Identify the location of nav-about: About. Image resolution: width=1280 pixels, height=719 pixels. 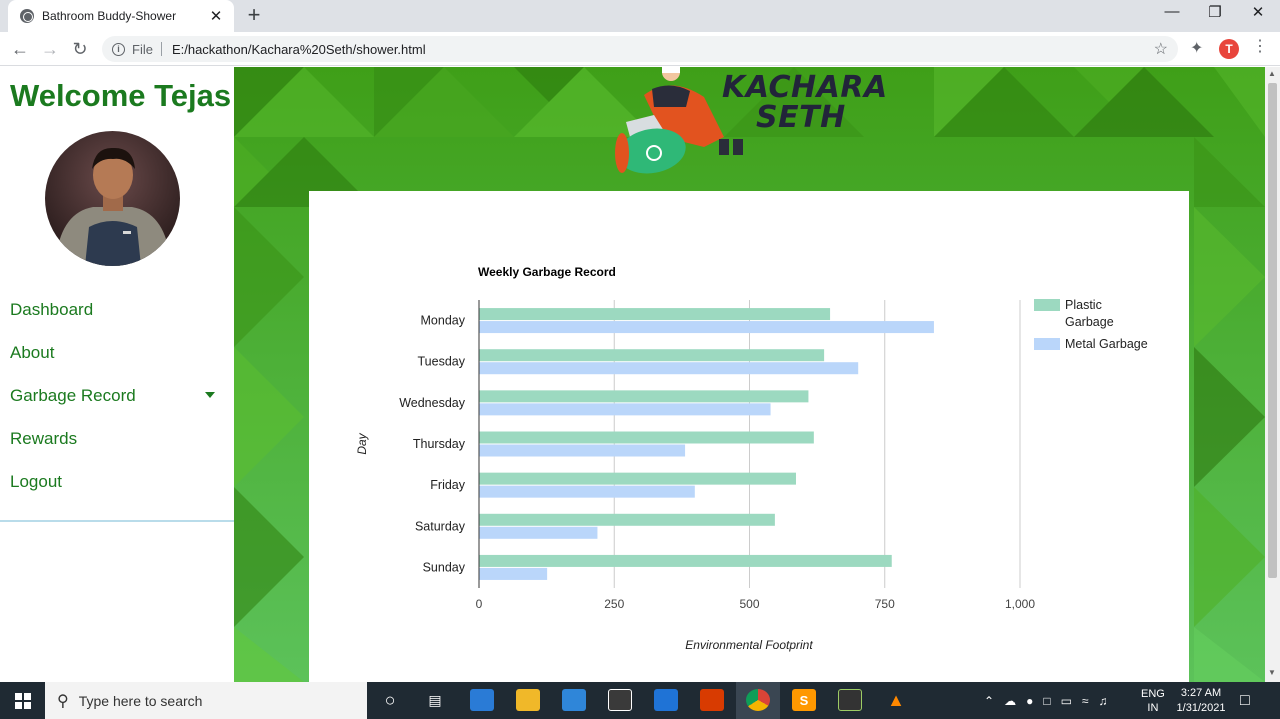
(32, 353).